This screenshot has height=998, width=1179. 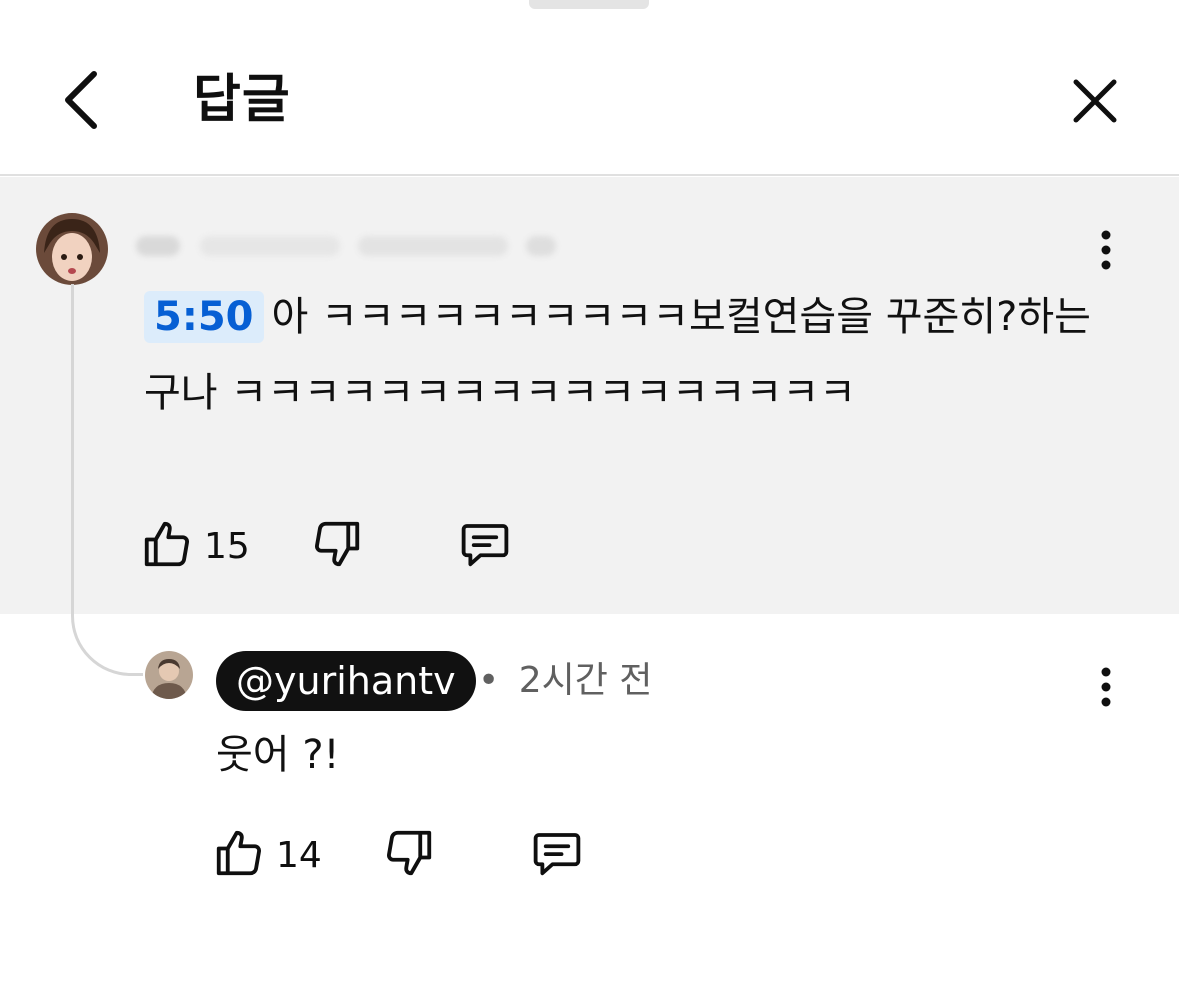 I want to click on reply-meta: • 2시간 전, so click(x=565, y=681).